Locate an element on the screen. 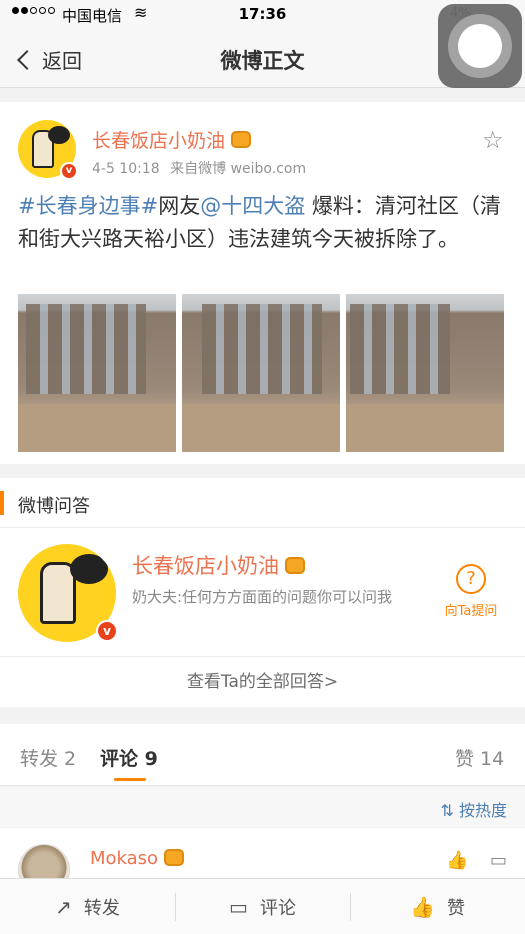 This screenshot has height=934, width=525. author-name: 长春饭店小奶油 is located at coordinates (172, 139).